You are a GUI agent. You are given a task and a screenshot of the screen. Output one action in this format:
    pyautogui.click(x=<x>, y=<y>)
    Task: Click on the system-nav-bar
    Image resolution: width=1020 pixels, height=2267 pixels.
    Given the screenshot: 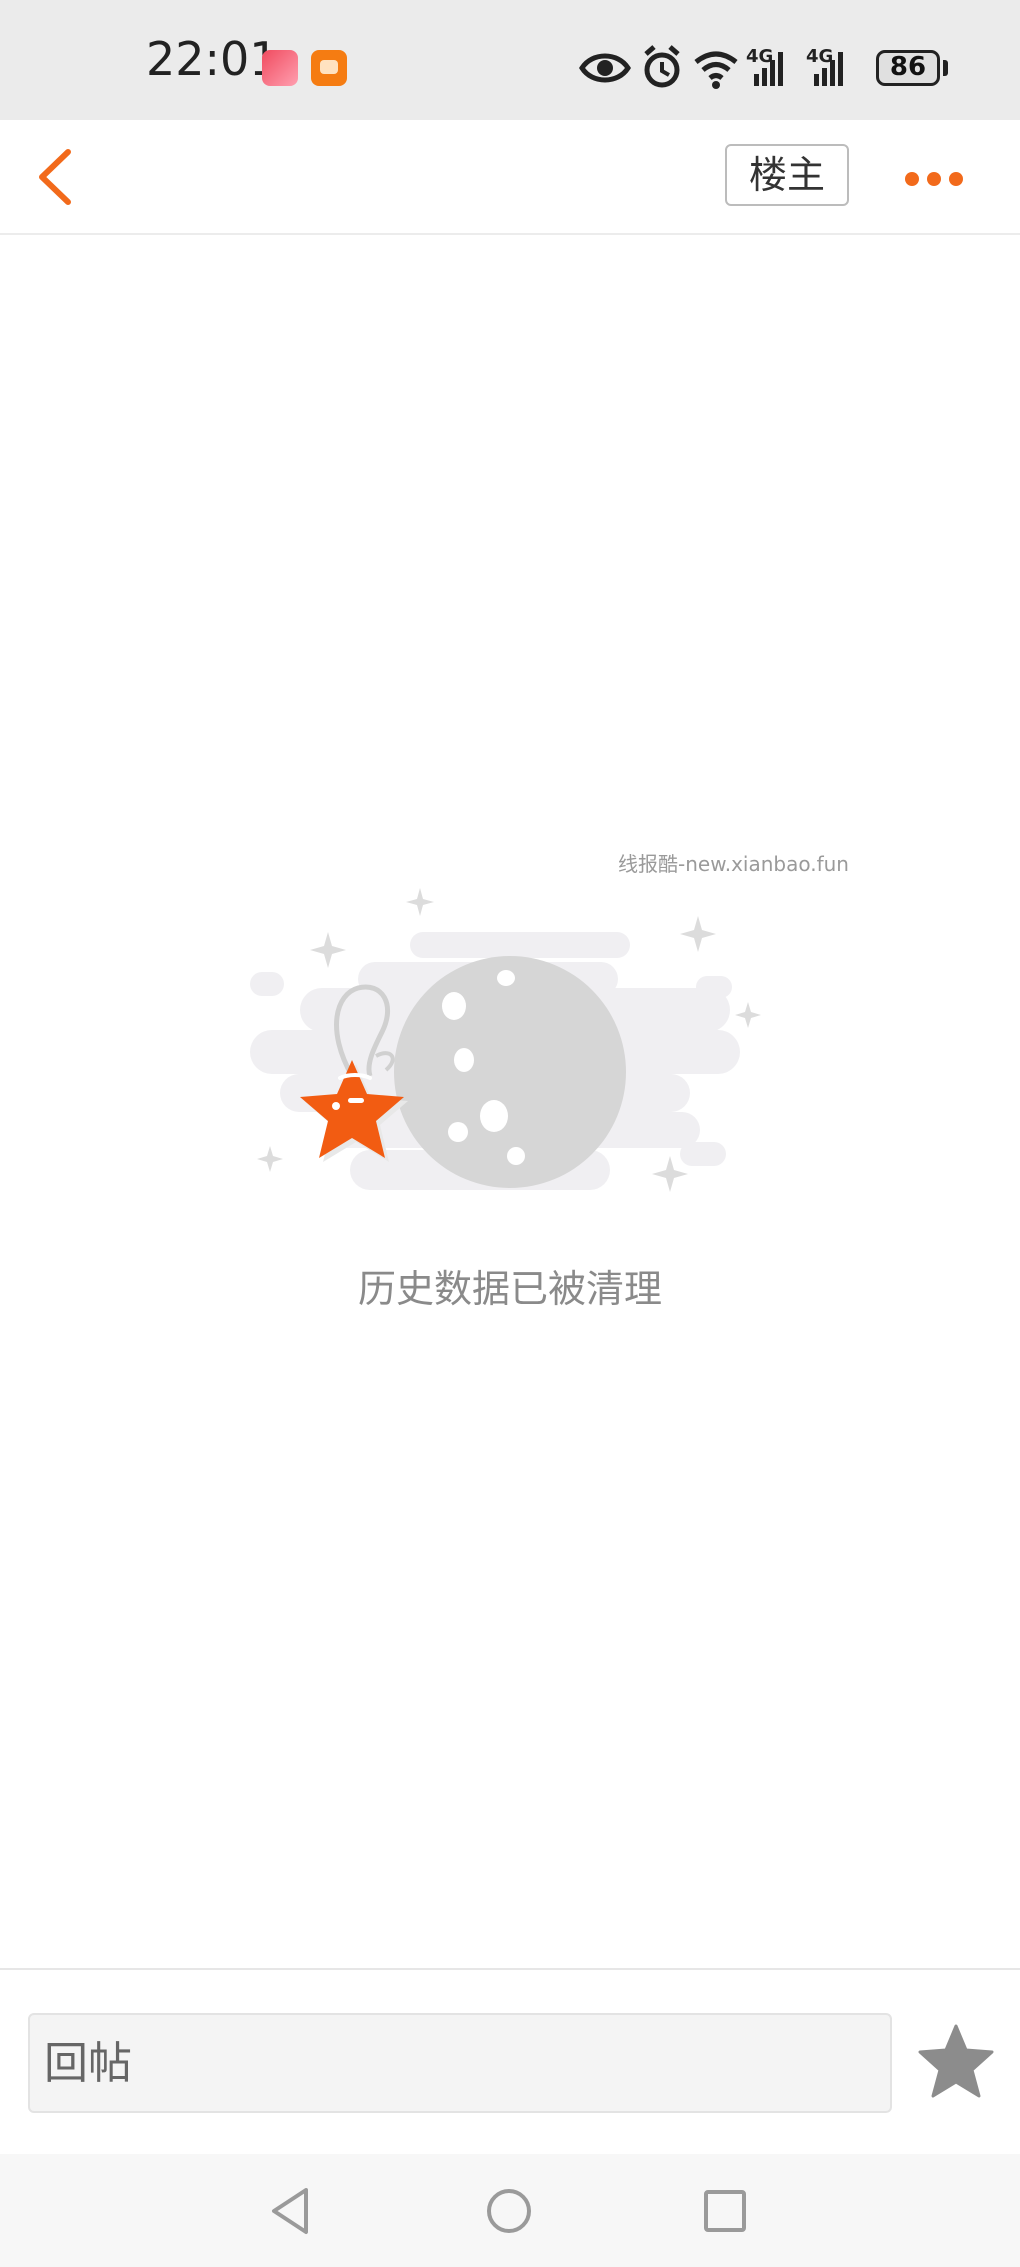 What is the action you would take?
    pyautogui.click(x=510, y=2210)
    